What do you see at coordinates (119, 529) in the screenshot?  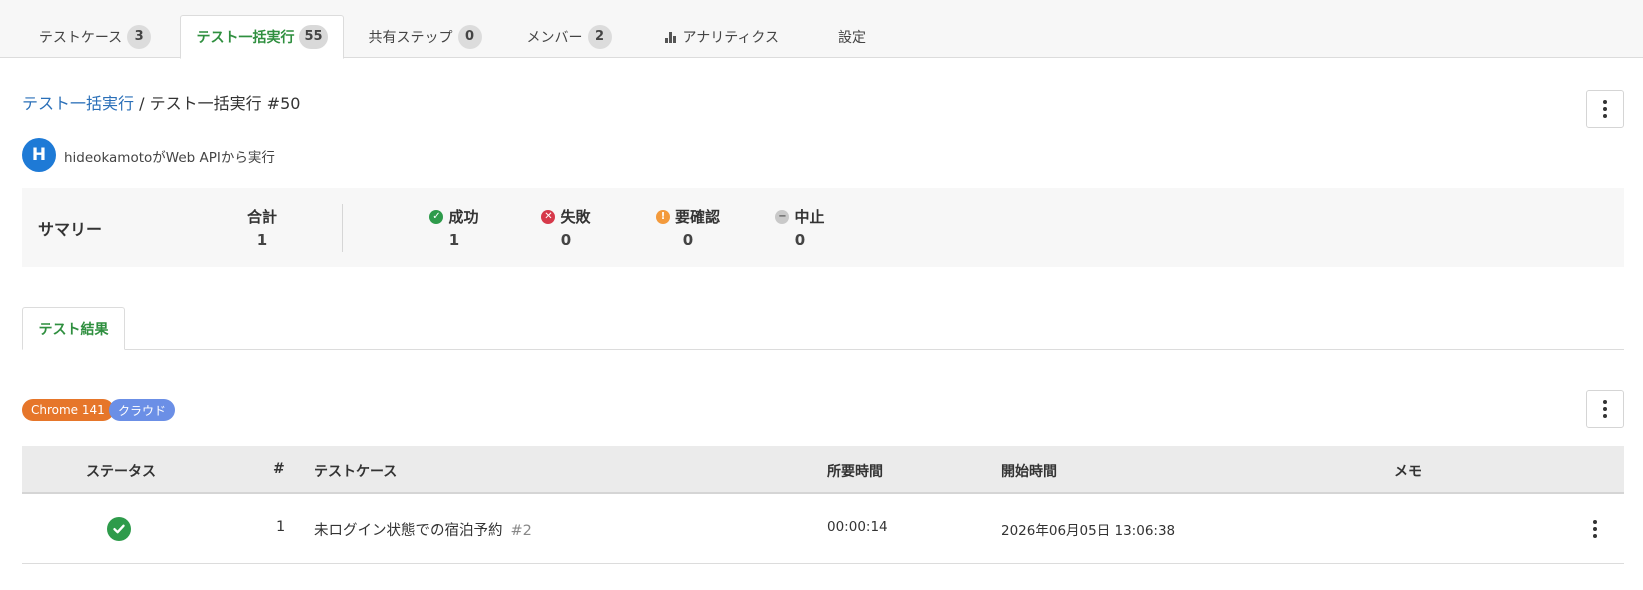 I see `passed-status-icon` at bounding box center [119, 529].